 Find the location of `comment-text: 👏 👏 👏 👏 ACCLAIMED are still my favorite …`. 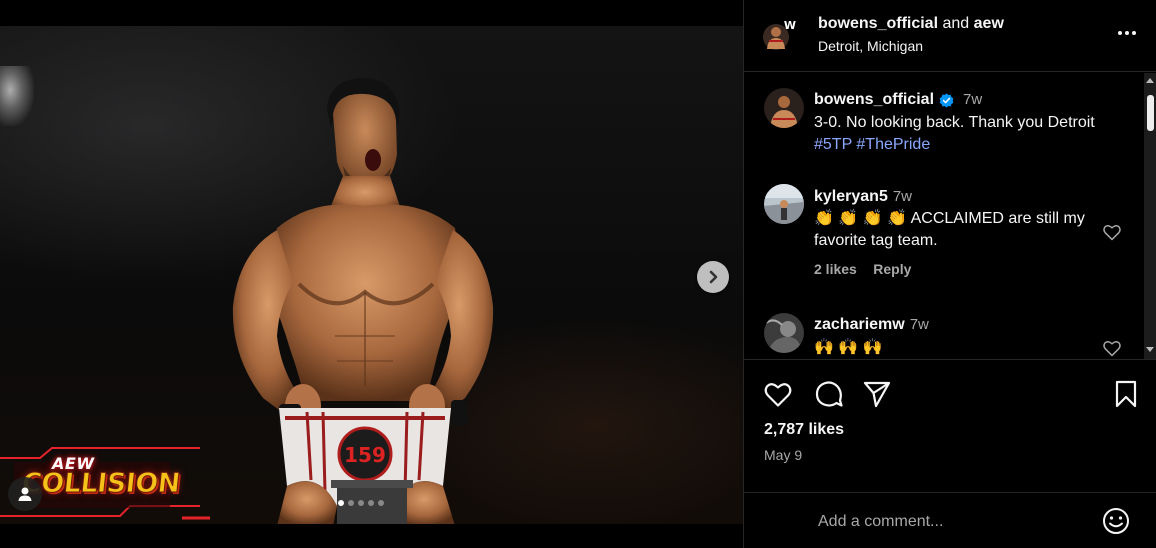

comment-text: 👏 👏 👏 👏 ACCLAIMED are still my favorite … is located at coordinates (954, 230).